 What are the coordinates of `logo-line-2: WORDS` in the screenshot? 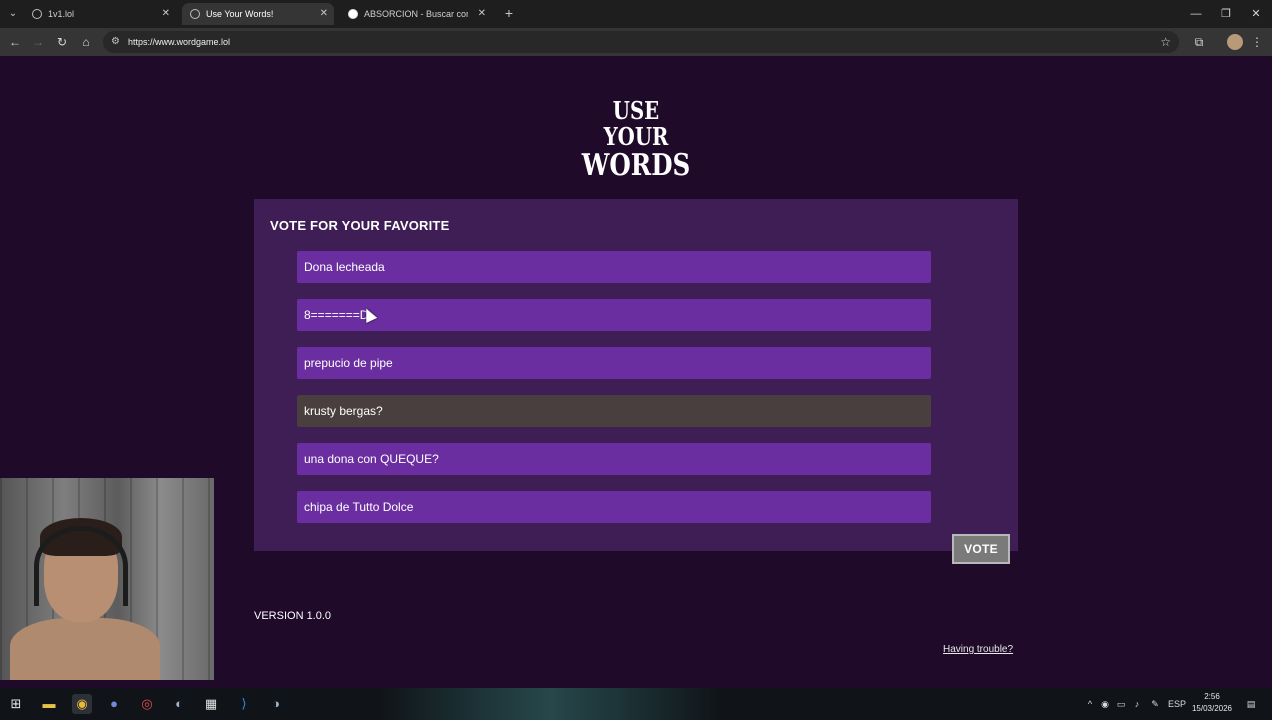 It's located at (636, 165).